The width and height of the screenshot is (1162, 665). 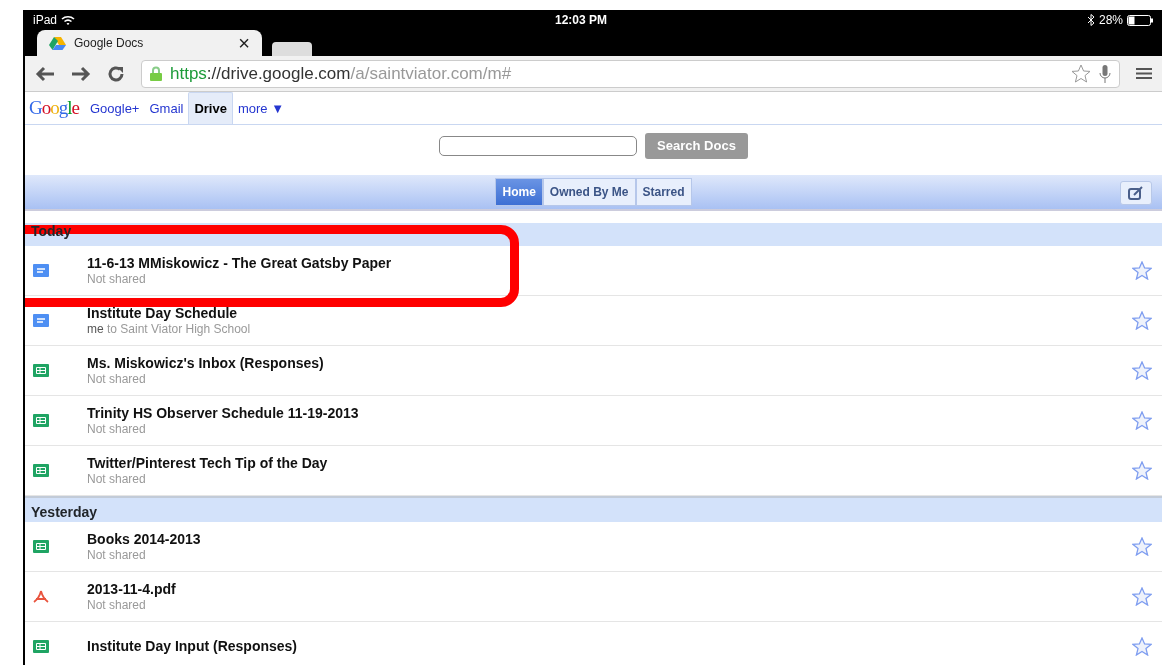 I want to click on google-bar-link: more ▼, so click(x=261, y=108).